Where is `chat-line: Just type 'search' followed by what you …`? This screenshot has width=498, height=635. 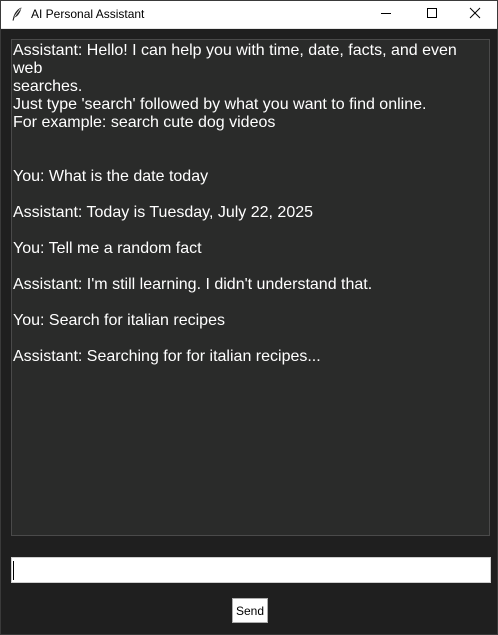 chat-line: Just type 'search' followed by what you … is located at coordinates (220, 104).